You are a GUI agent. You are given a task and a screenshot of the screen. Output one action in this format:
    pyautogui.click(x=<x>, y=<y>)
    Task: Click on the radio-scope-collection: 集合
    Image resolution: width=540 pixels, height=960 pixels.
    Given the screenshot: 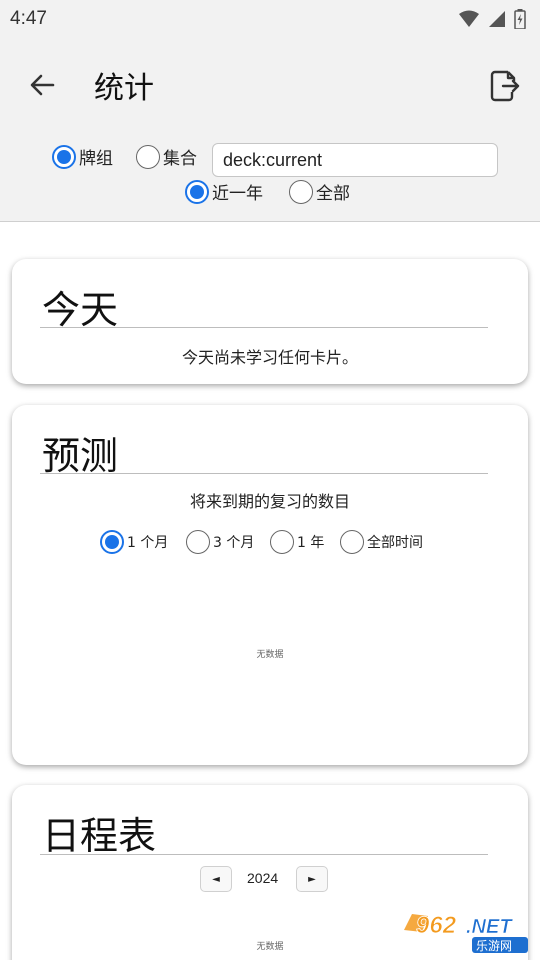 What is the action you would take?
    pyautogui.click(x=166, y=156)
    